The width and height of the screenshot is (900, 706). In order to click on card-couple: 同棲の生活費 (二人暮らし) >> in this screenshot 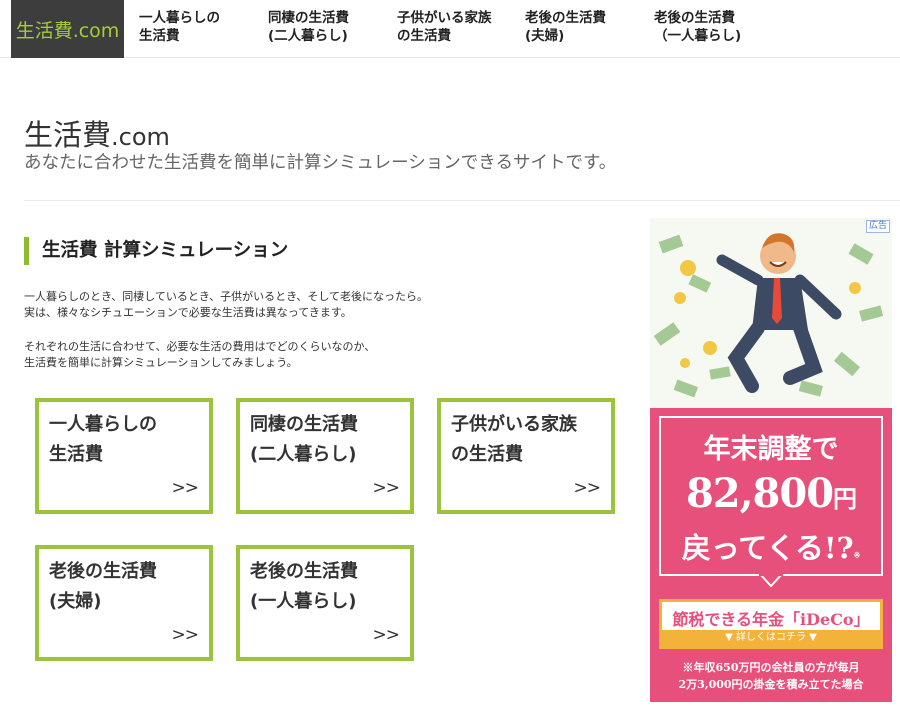, I will do `click(325, 456)`.